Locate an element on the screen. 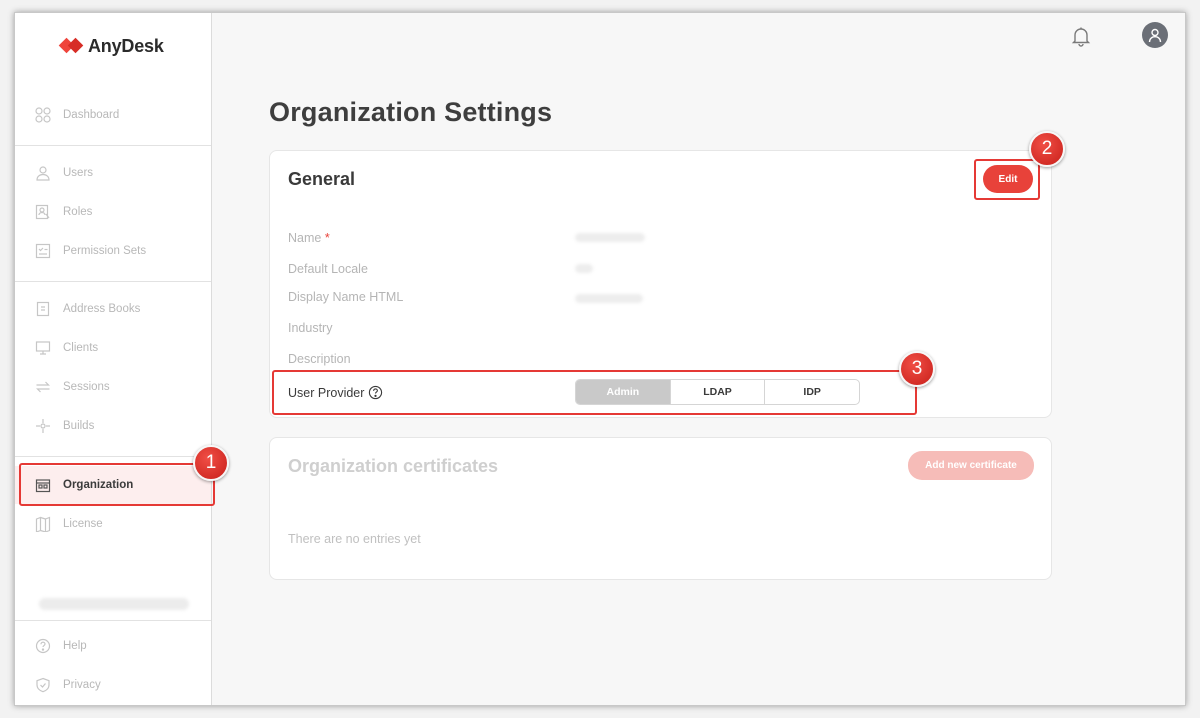 The height and width of the screenshot is (718, 1200). sidebar-item-label: Clients is located at coordinates (81, 348).